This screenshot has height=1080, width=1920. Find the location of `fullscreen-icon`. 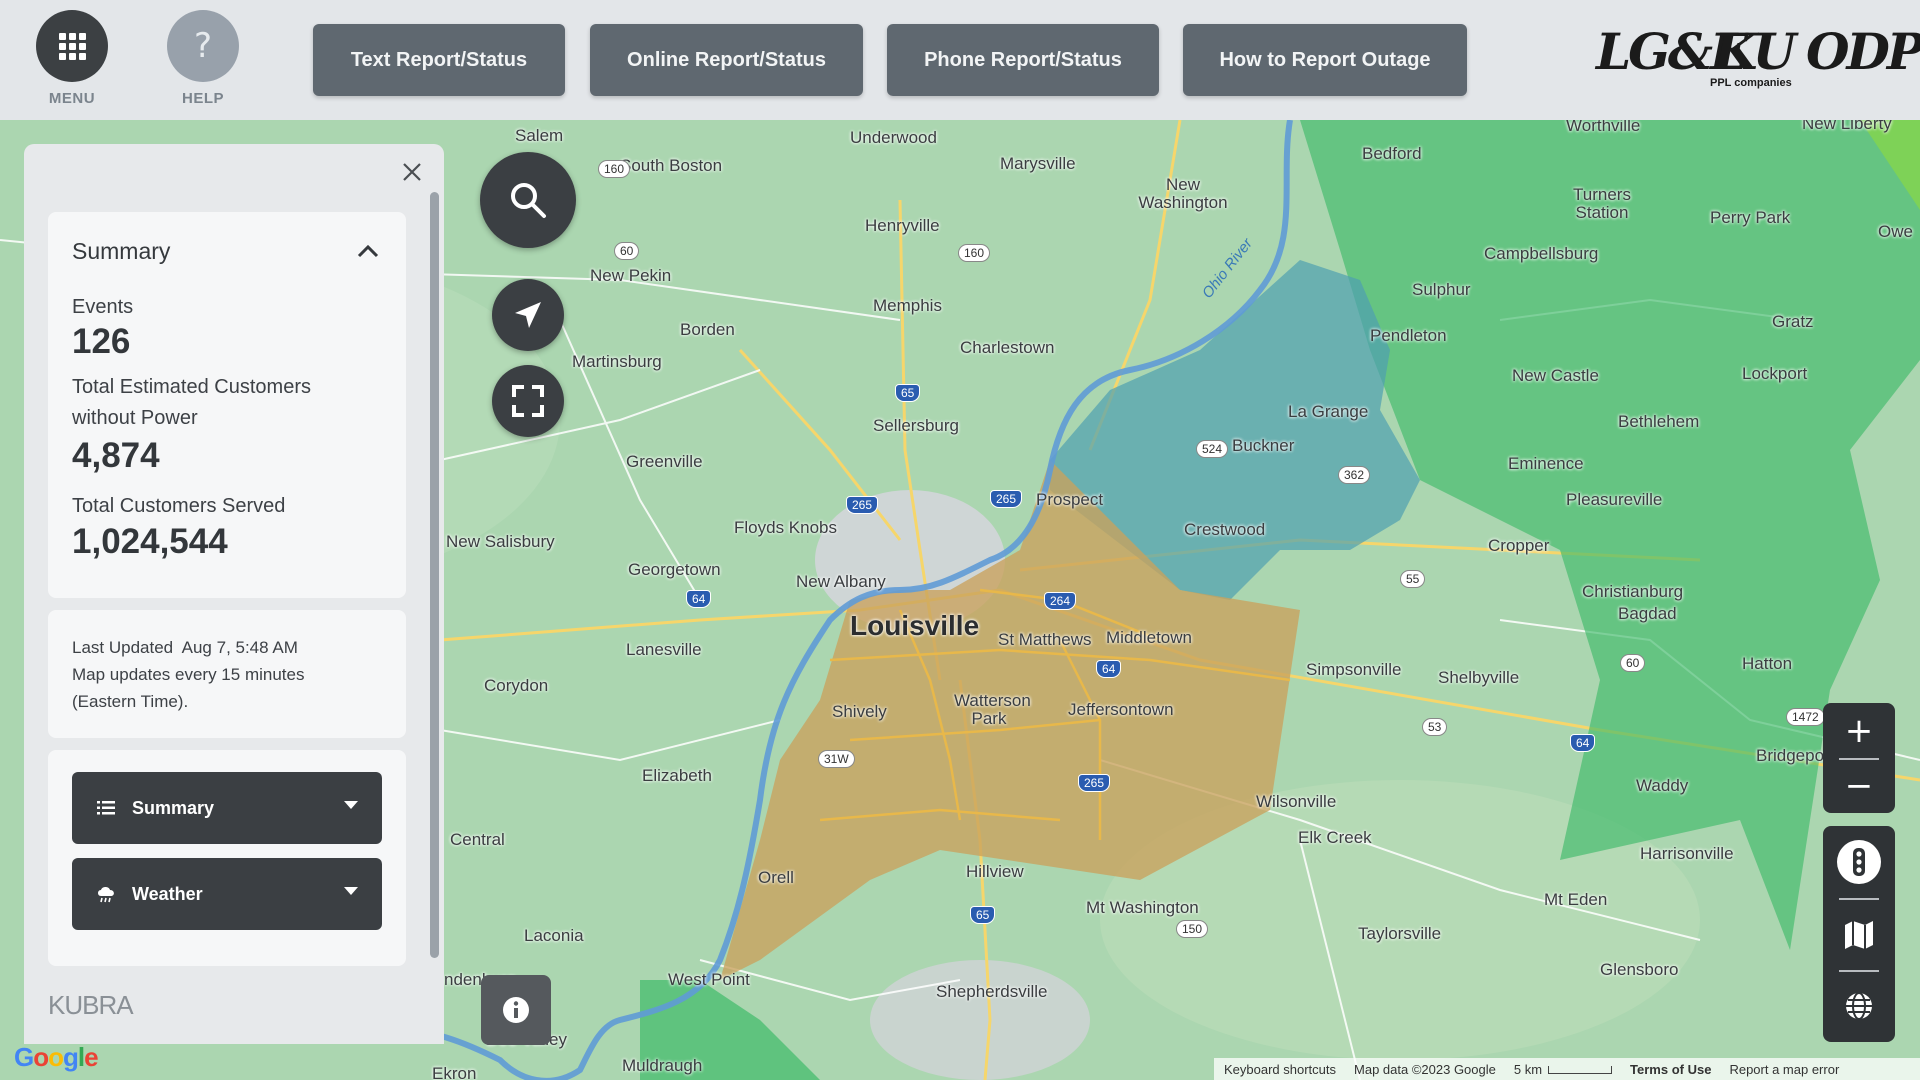

fullscreen-icon is located at coordinates (528, 401).